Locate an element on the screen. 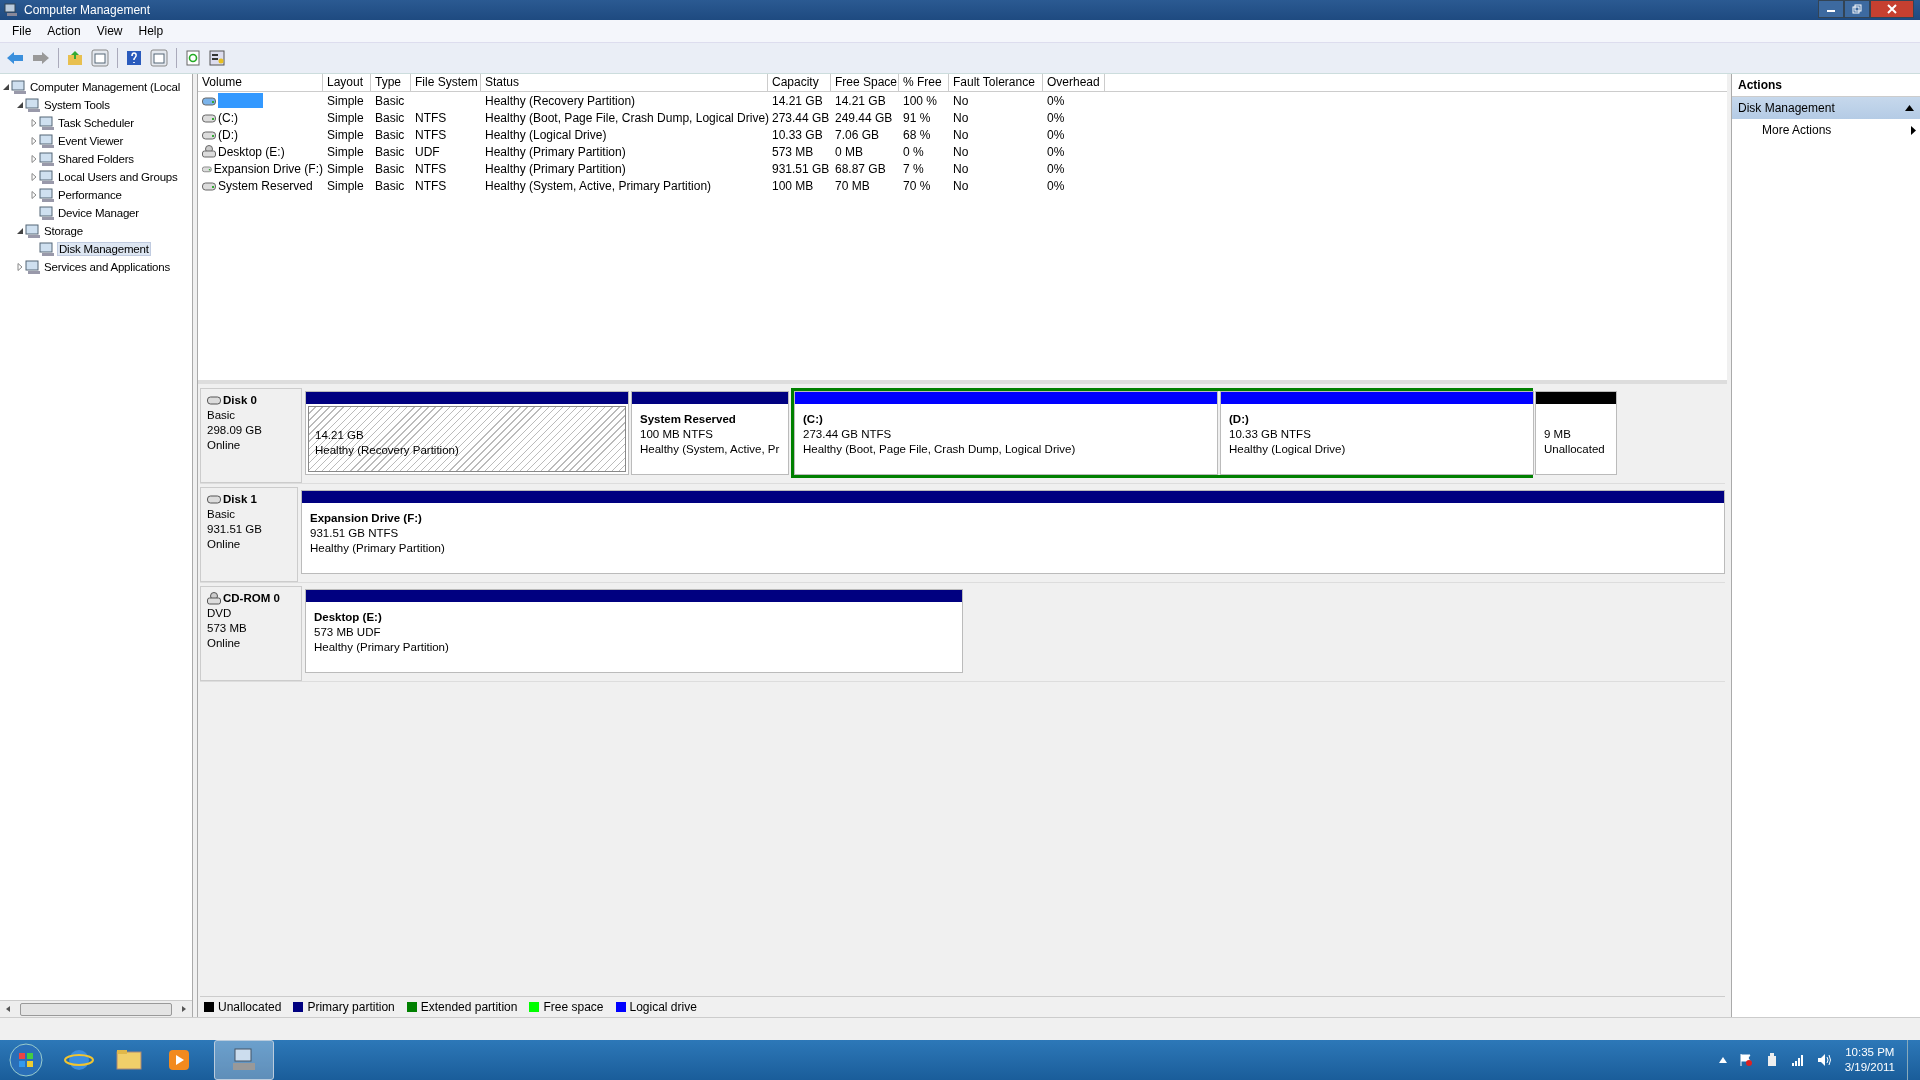 This screenshot has height=1080, width=1920. flag-icon is located at coordinates (1745, 1060).